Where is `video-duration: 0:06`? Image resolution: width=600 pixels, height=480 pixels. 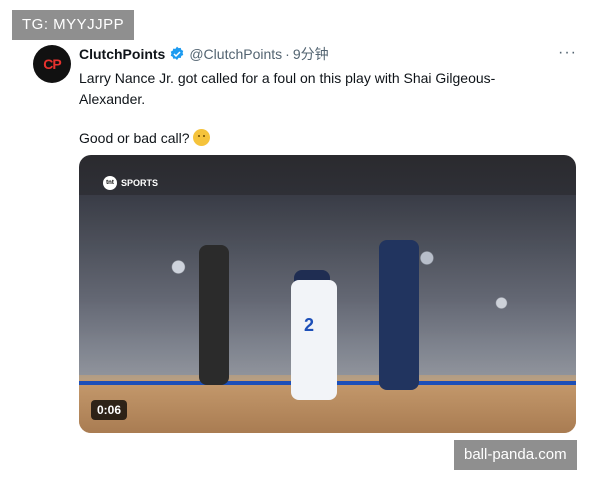 video-duration: 0:06 is located at coordinates (109, 410).